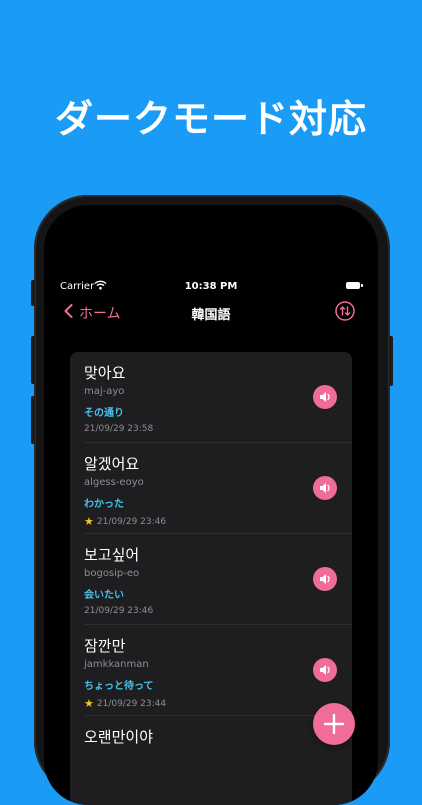  What do you see at coordinates (104, 595) in the screenshot?
I see `phrase-meaning: 会いたい` at bounding box center [104, 595].